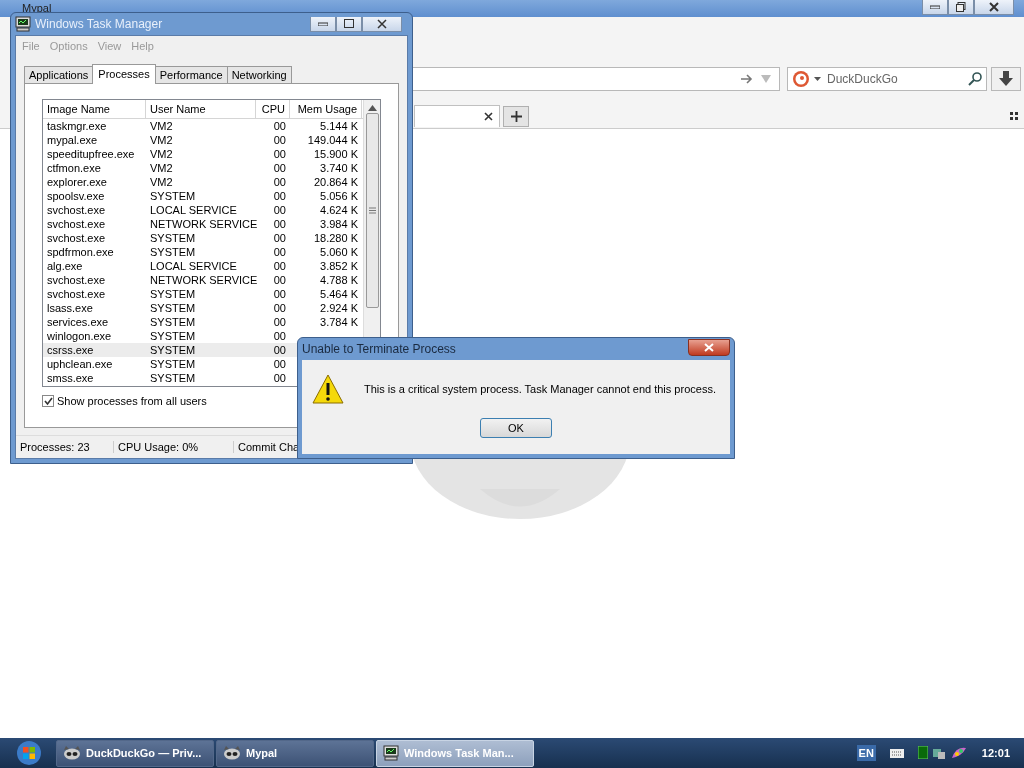 The height and width of the screenshot is (768, 1024). What do you see at coordinates (326, 109) in the screenshot?
I see `column-header: Mem Usage` at bounding box center [326, 109].